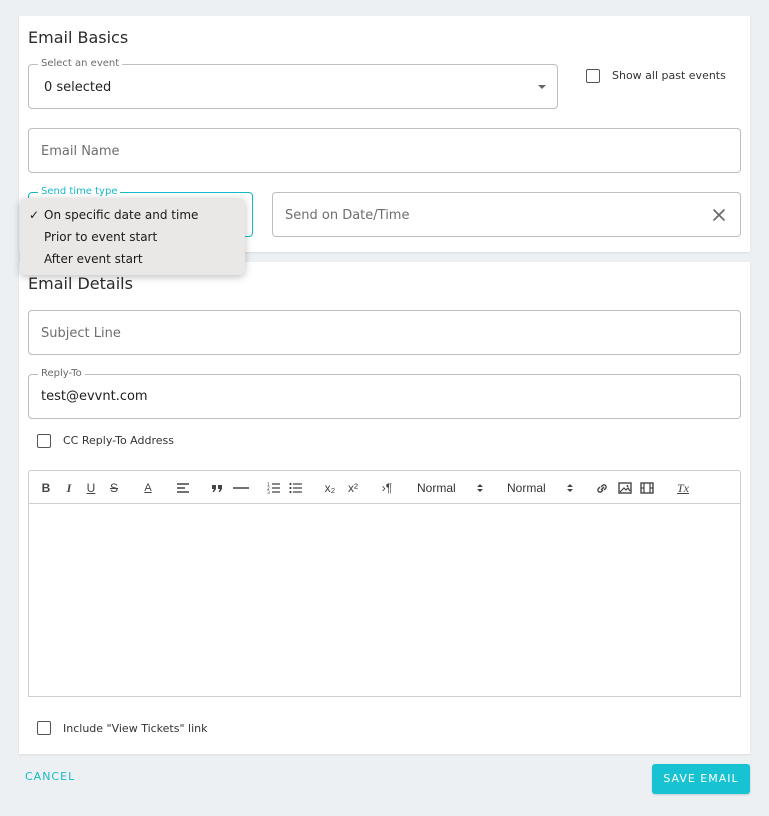 Image resolution: width=769 pixels, height=816 pixels. Describe the element at coordinates (79, 192) in the screenshot. I see `send-time-type-legend: Send time type` at that location.